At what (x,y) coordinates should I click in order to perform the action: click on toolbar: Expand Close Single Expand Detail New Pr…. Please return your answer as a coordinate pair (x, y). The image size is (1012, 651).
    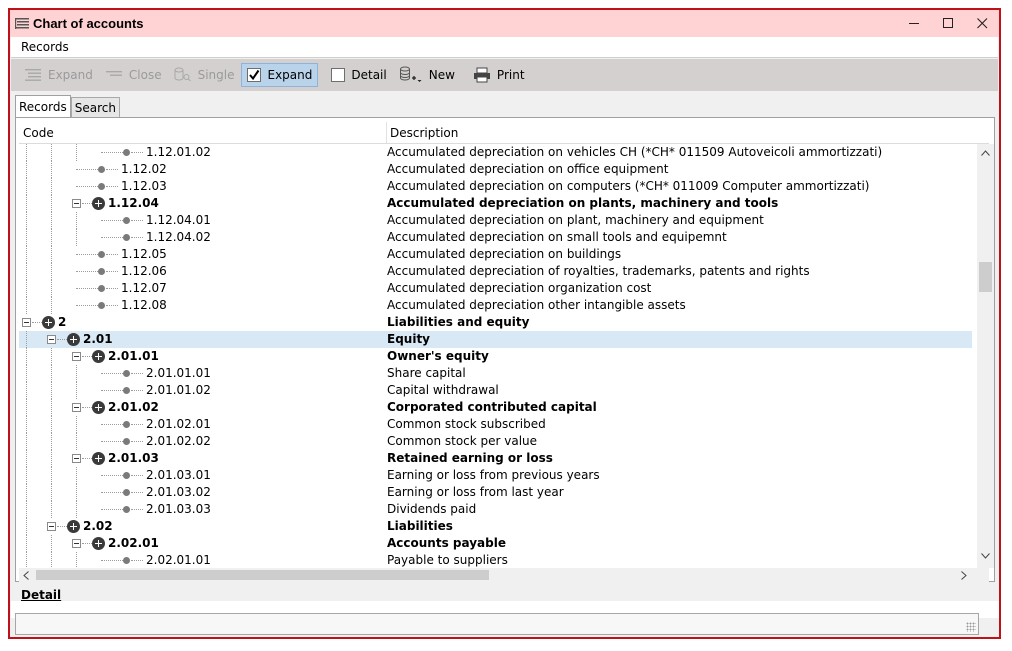
    Looking at the image, I should click on (504, 75).